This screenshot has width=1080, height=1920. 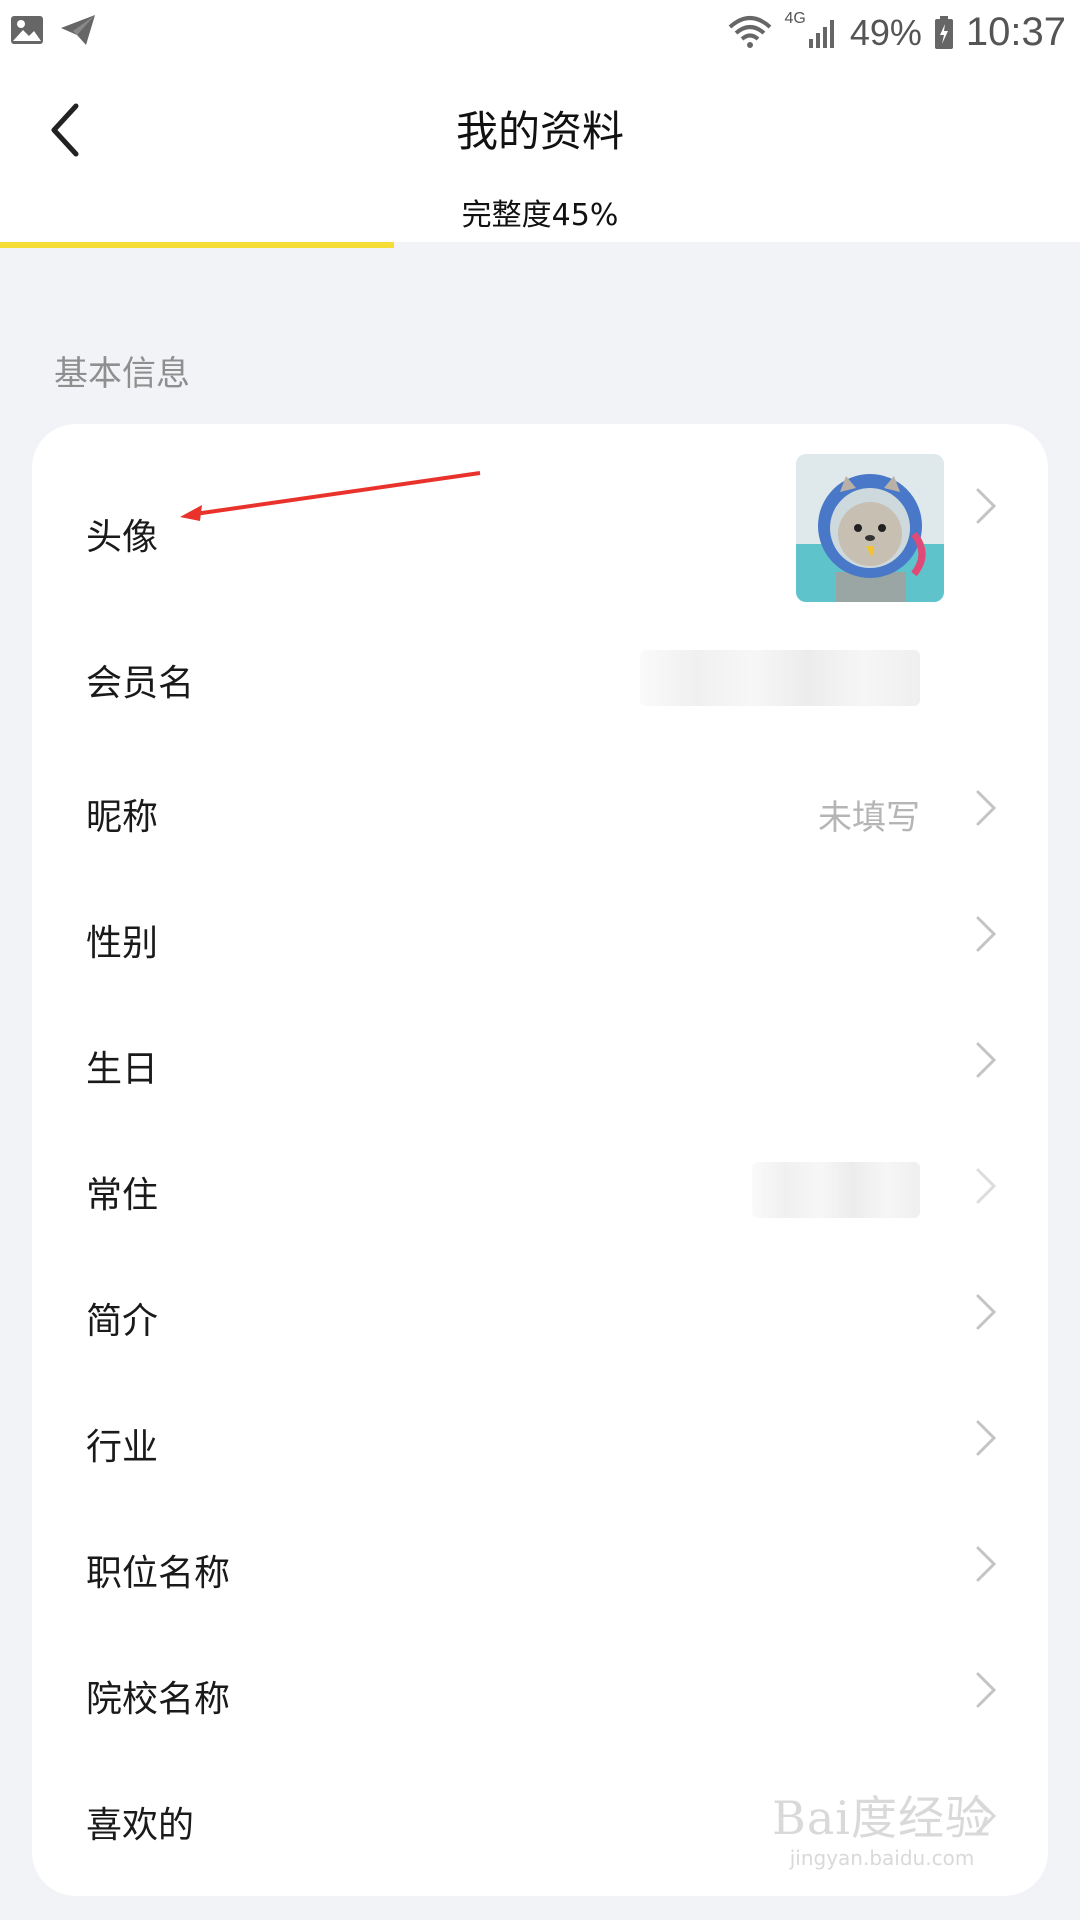 I want to click on avatar, so click(x=870, y=528).